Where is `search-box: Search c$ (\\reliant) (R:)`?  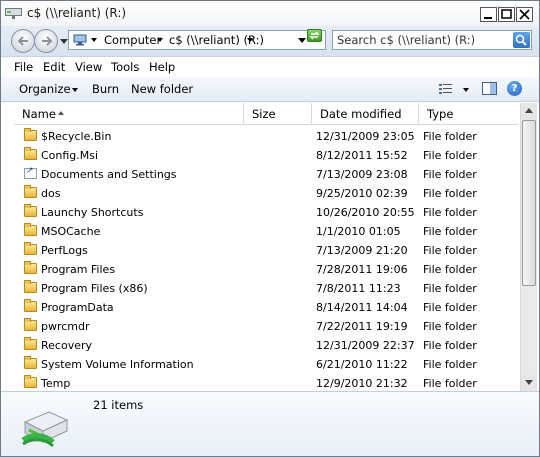
search-box: Search c$ (\\reliant) (R:) is located at coordinates (432, 40).